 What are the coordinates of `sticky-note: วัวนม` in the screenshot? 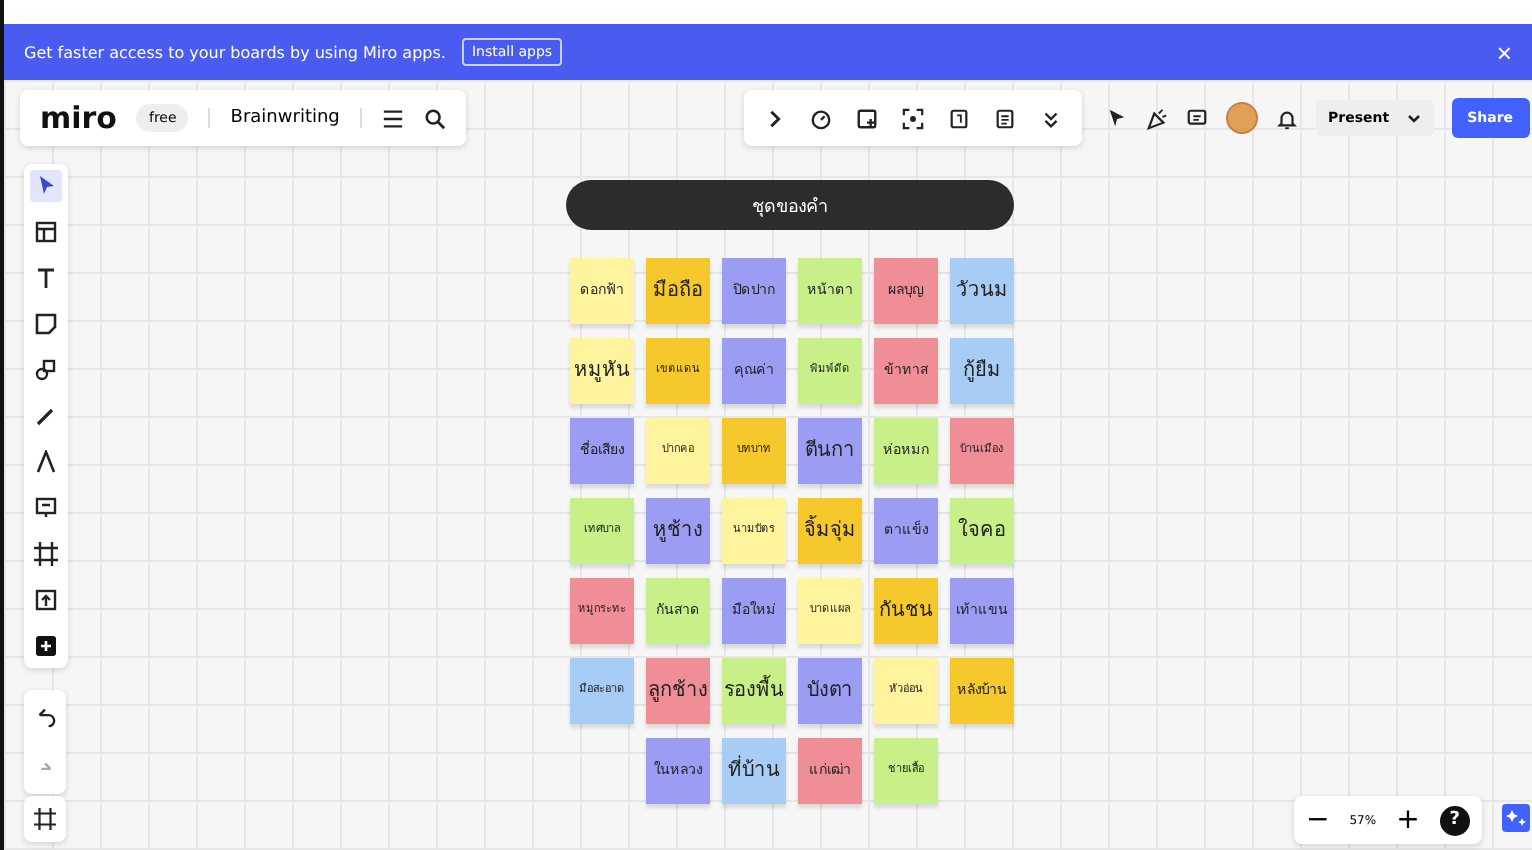 It's located at (982, 291).